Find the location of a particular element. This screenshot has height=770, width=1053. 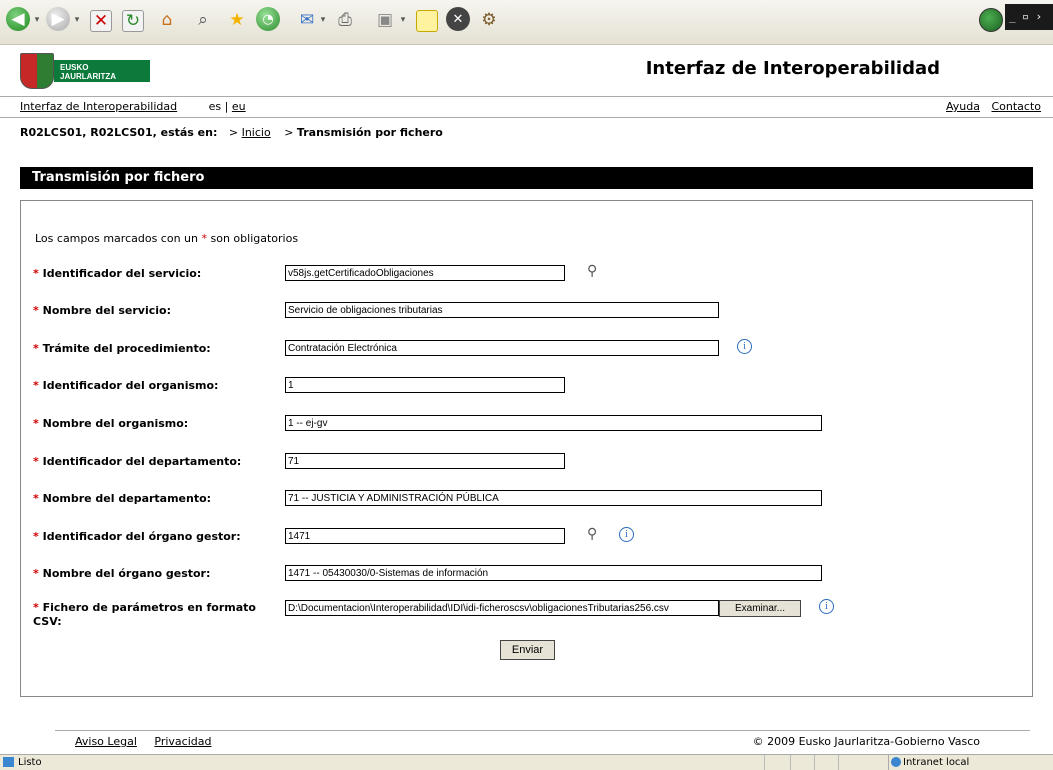

field-label: * Nombre del departamento: is located at coordinates (122, 498).